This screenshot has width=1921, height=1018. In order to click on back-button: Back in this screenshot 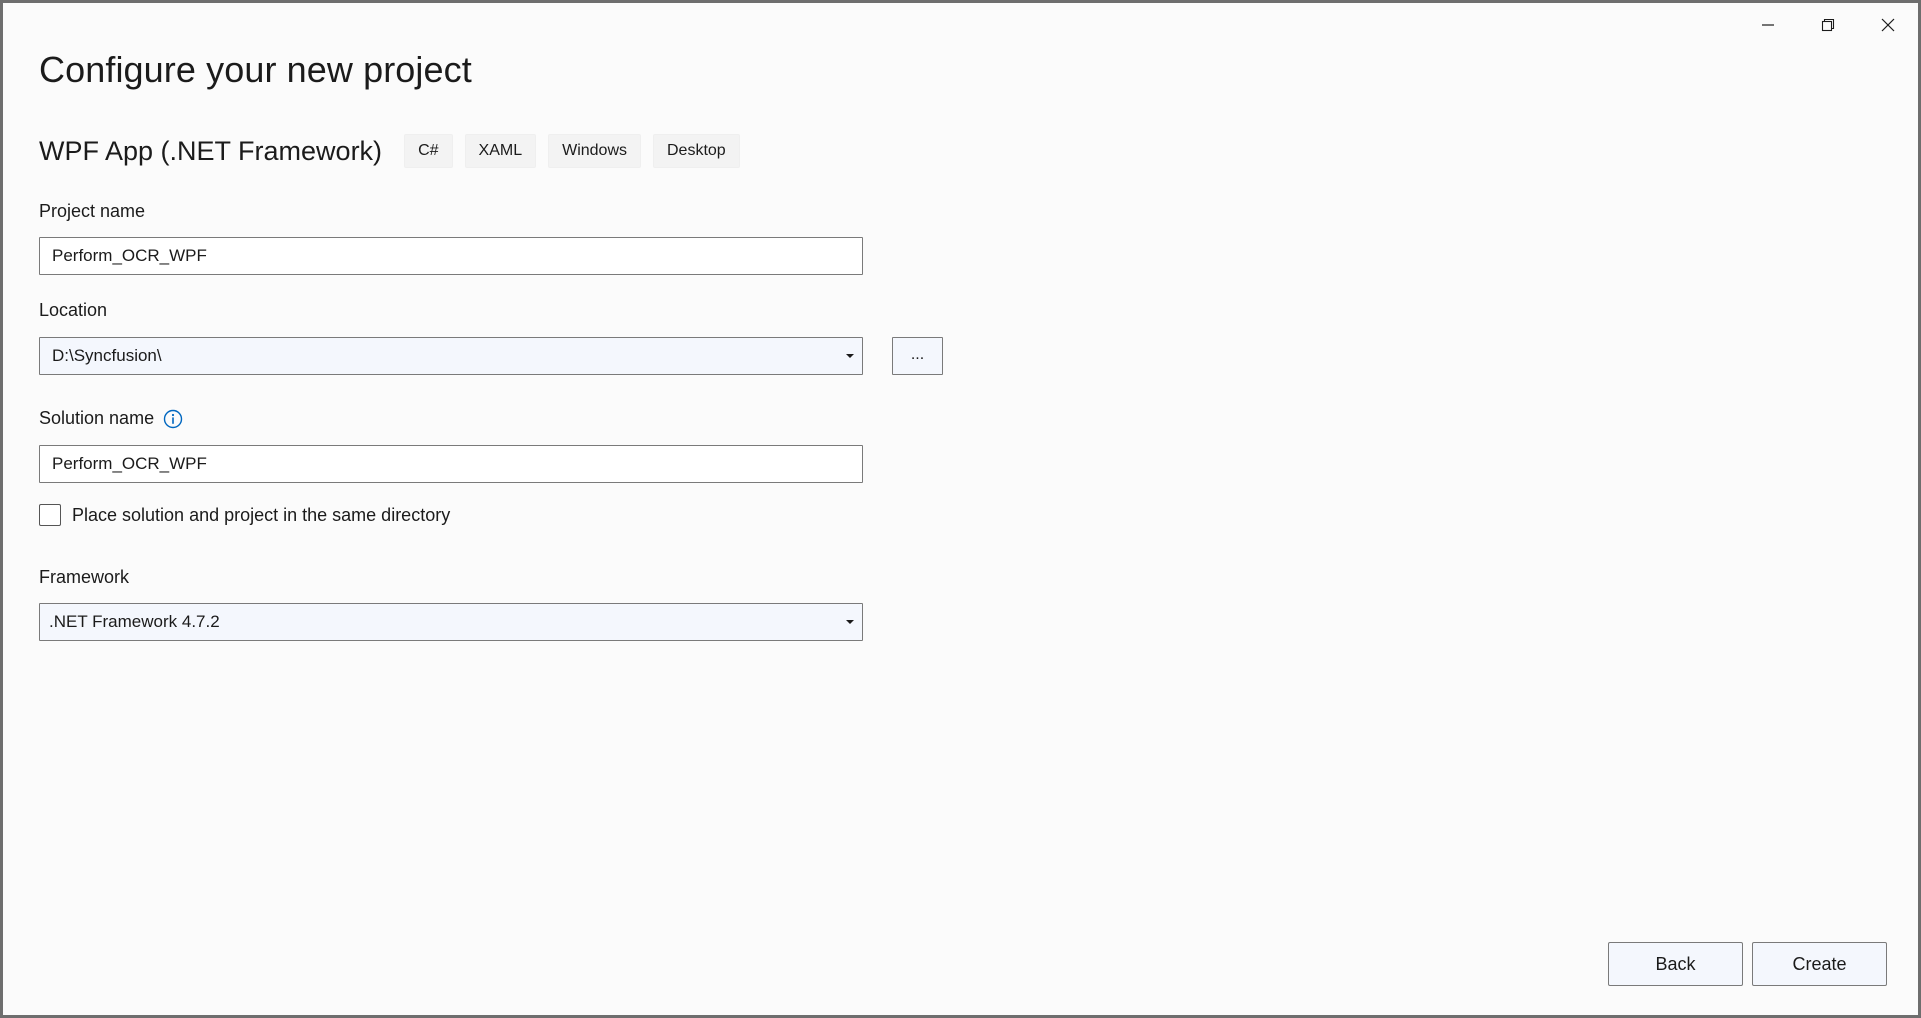, I will do `click(1675, 964)`.